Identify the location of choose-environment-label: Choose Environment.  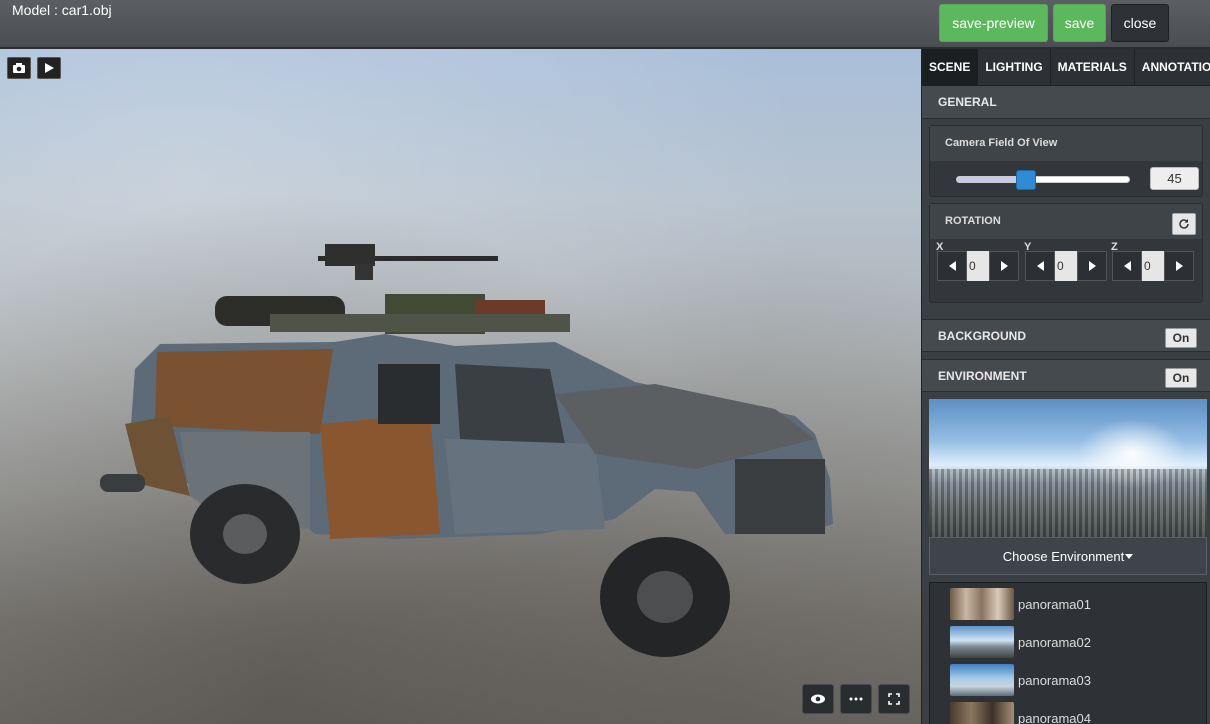
(1063, 556).